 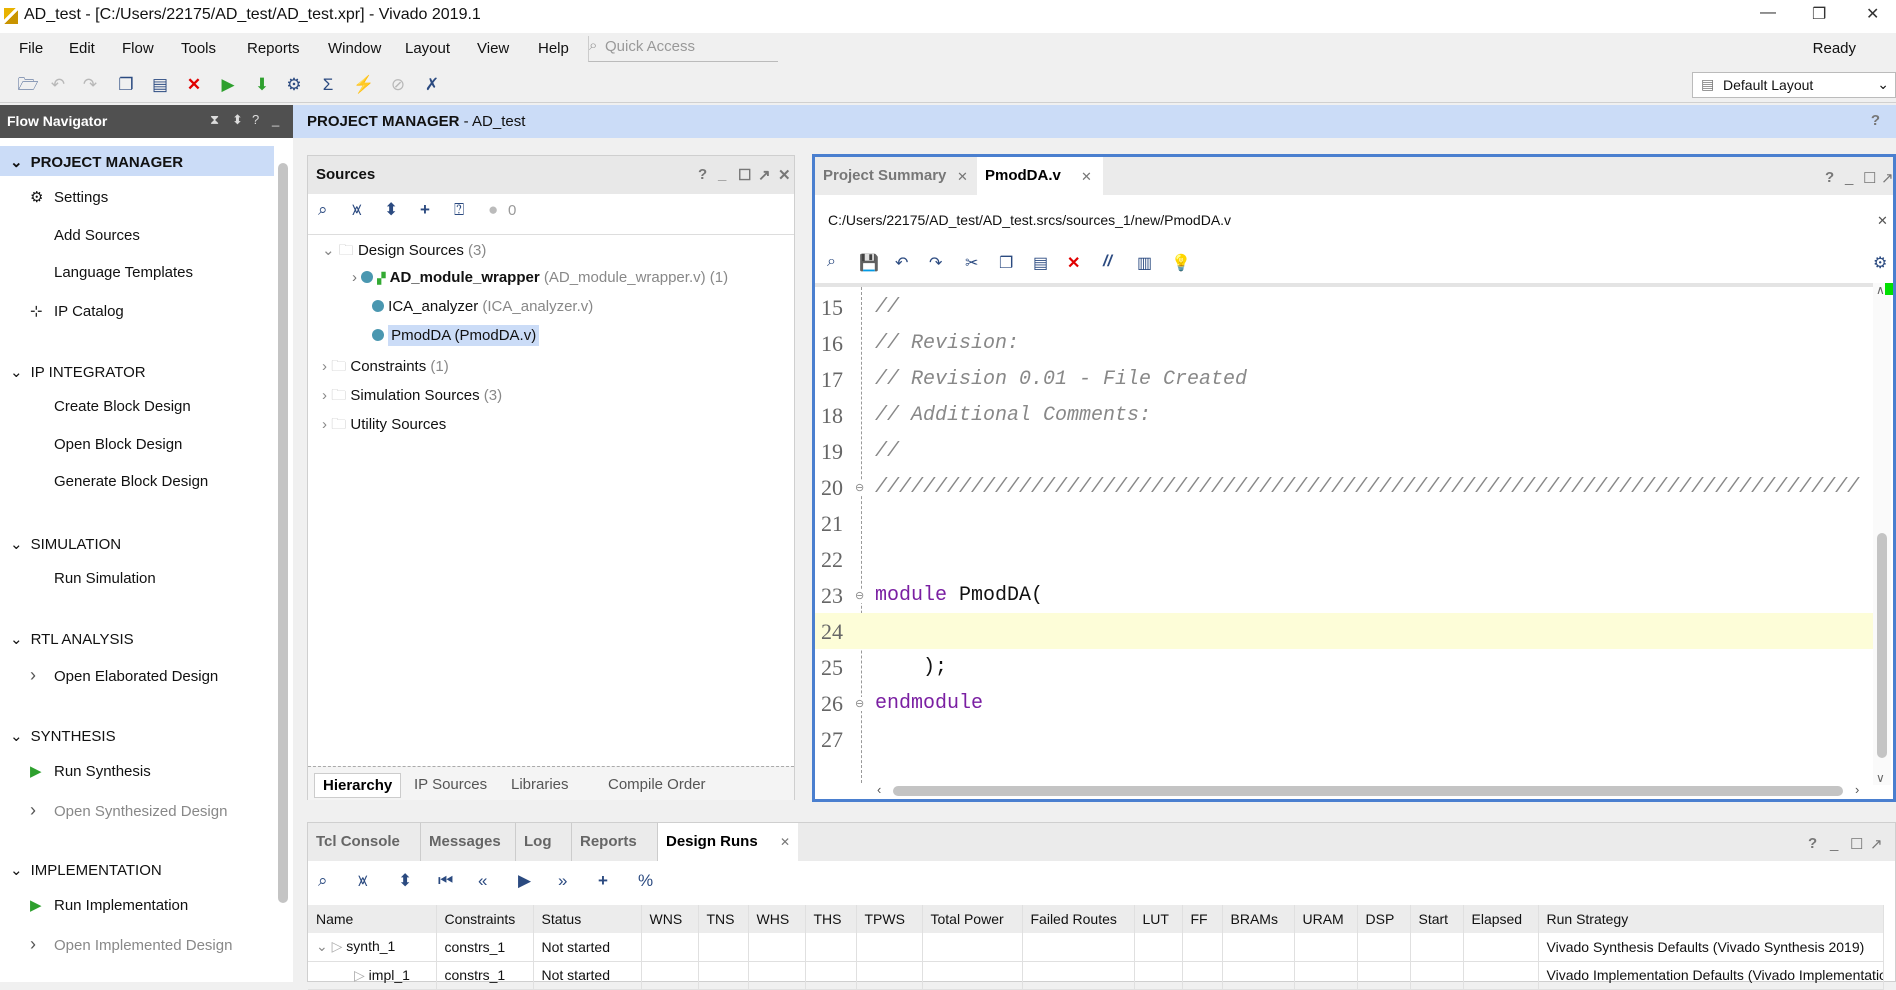 I want to click on column-header: Run Strategy, so click(x=1711, y=919).